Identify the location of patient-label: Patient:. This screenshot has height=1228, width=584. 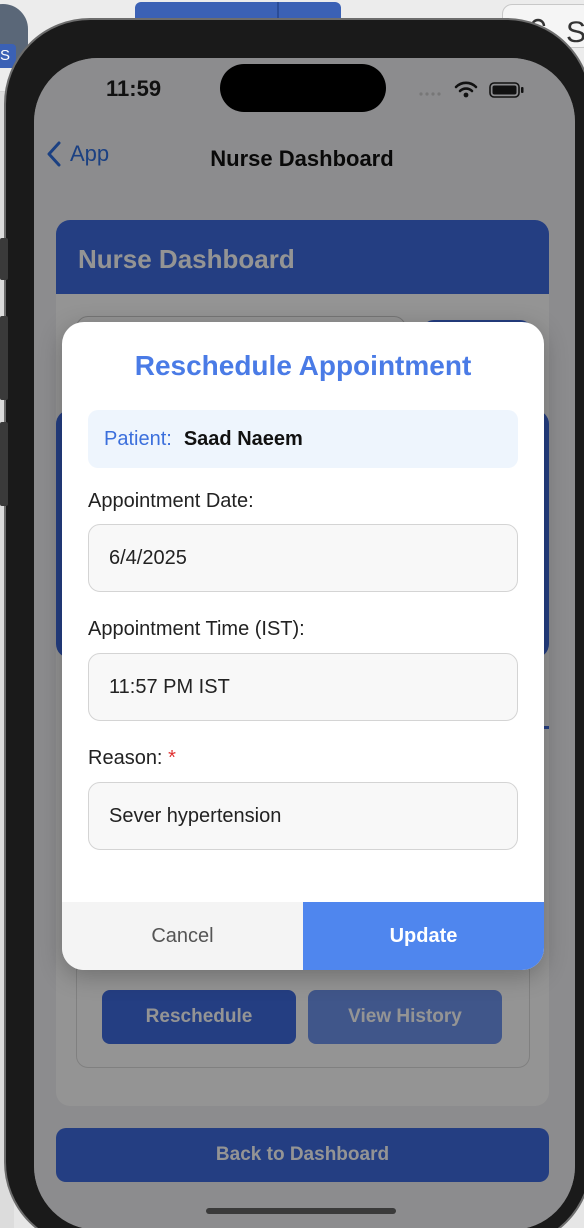
(138, 438).